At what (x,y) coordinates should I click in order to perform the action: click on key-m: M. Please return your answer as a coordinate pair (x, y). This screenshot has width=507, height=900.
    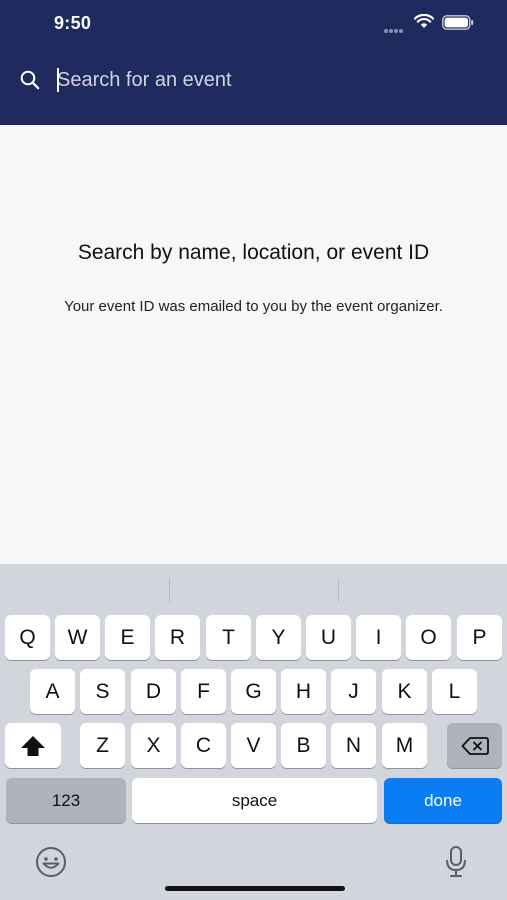
    Looking at the image, I should click on (404, 745).